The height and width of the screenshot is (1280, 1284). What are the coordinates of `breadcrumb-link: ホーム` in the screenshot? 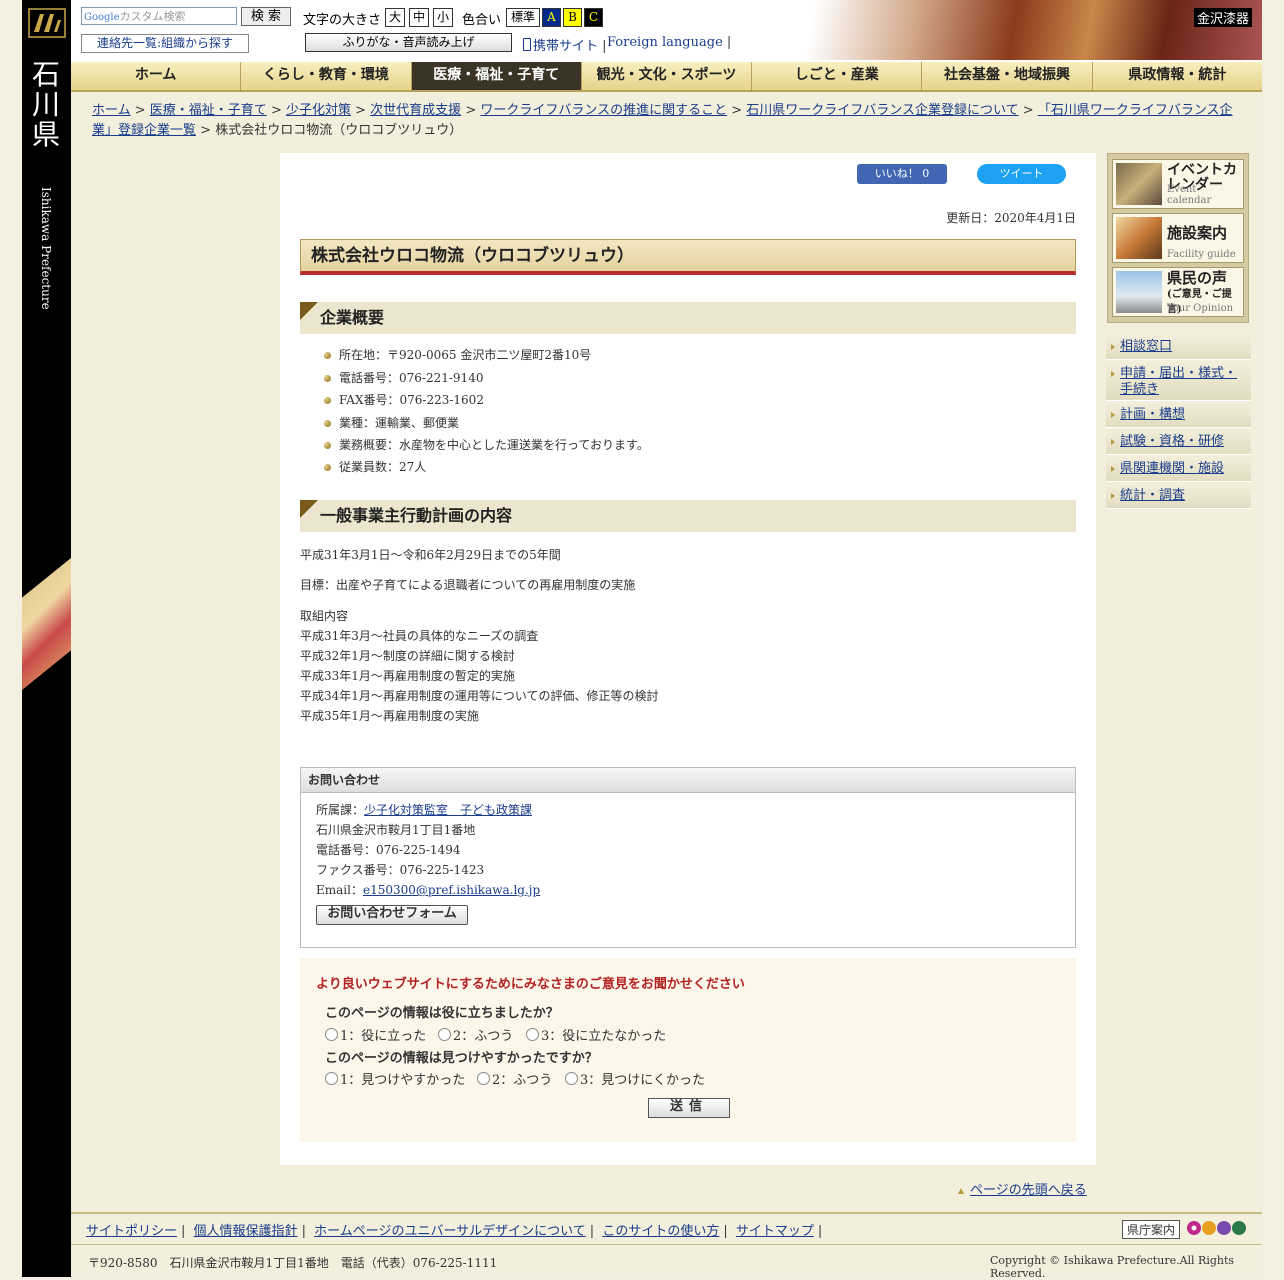 It's located at (111, 110).